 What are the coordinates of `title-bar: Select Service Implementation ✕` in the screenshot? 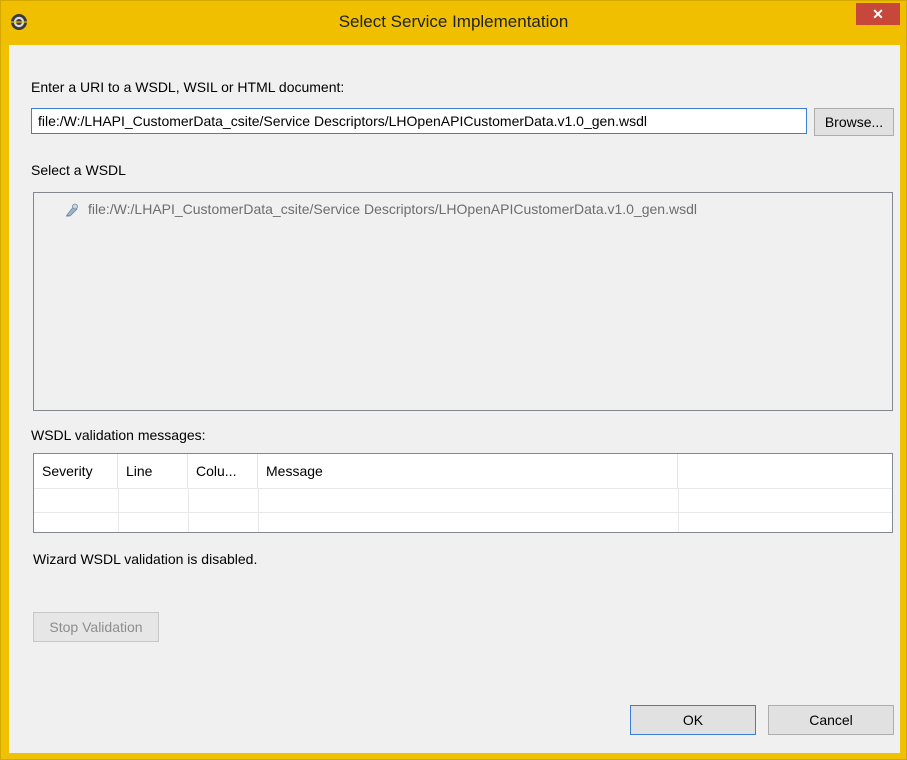 It's located at (453, 23).